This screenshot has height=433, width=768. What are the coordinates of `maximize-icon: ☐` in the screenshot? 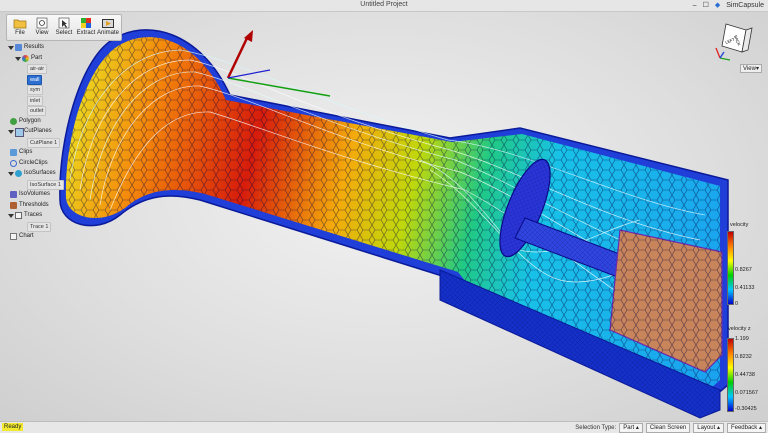 It's located at (706, 5).